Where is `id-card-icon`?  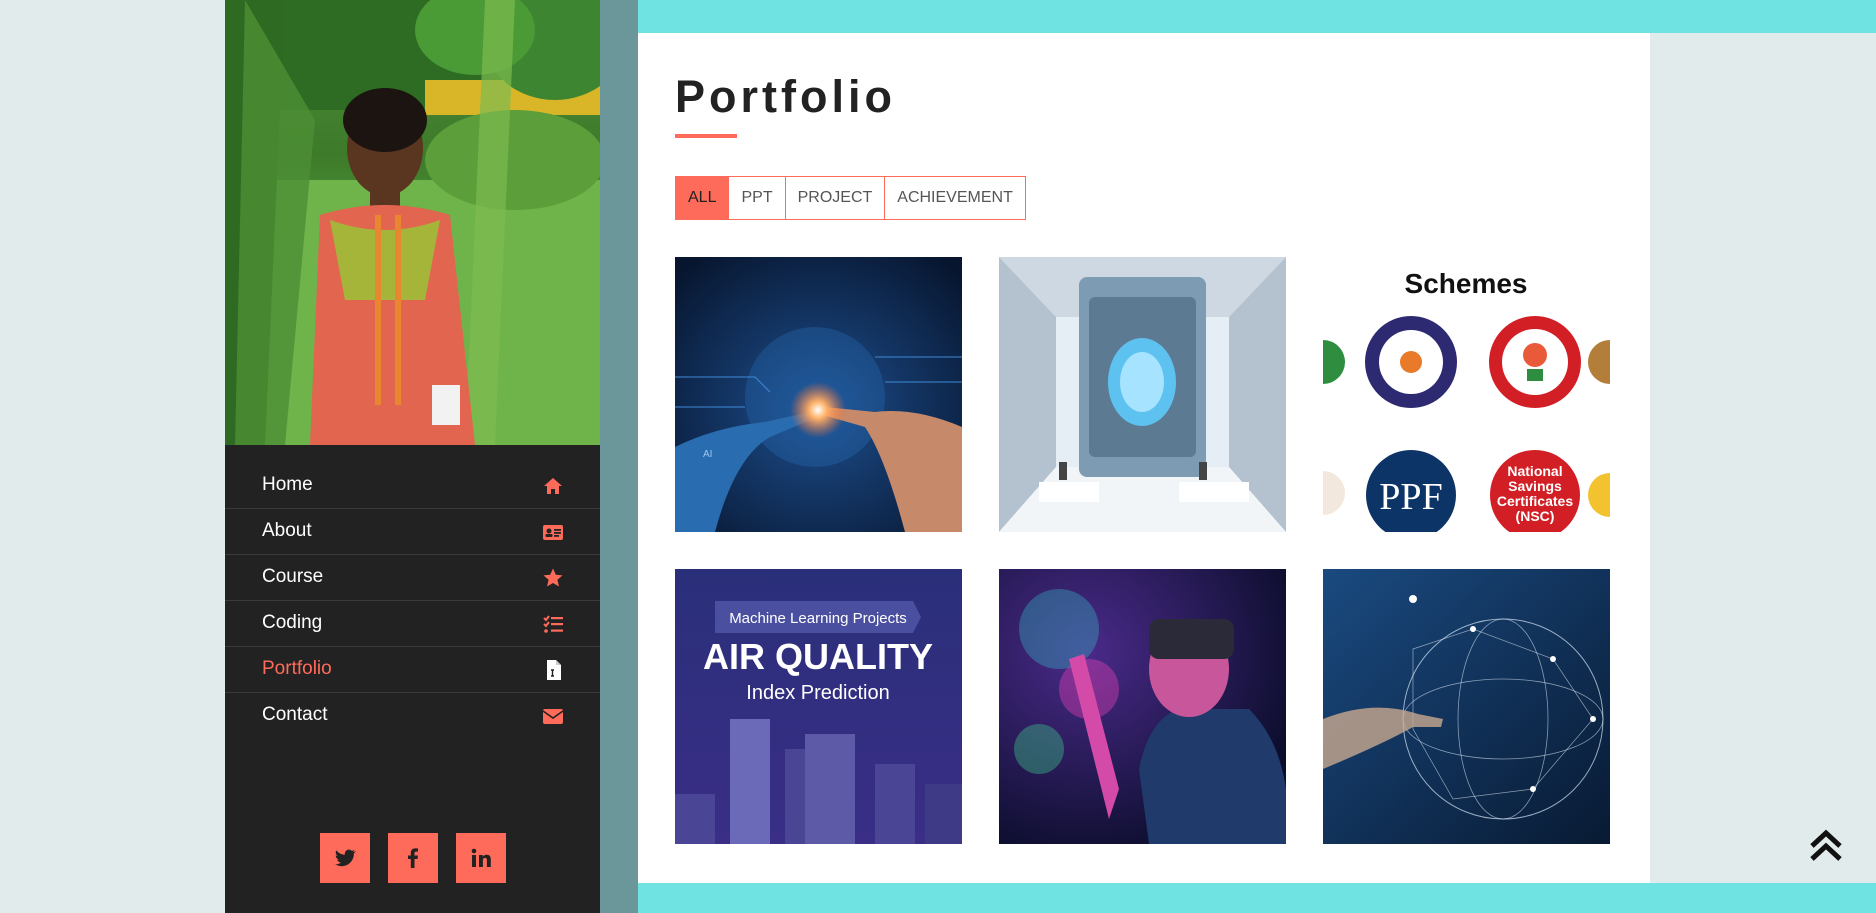
id-card-icon is located at coordinates (553, 532).